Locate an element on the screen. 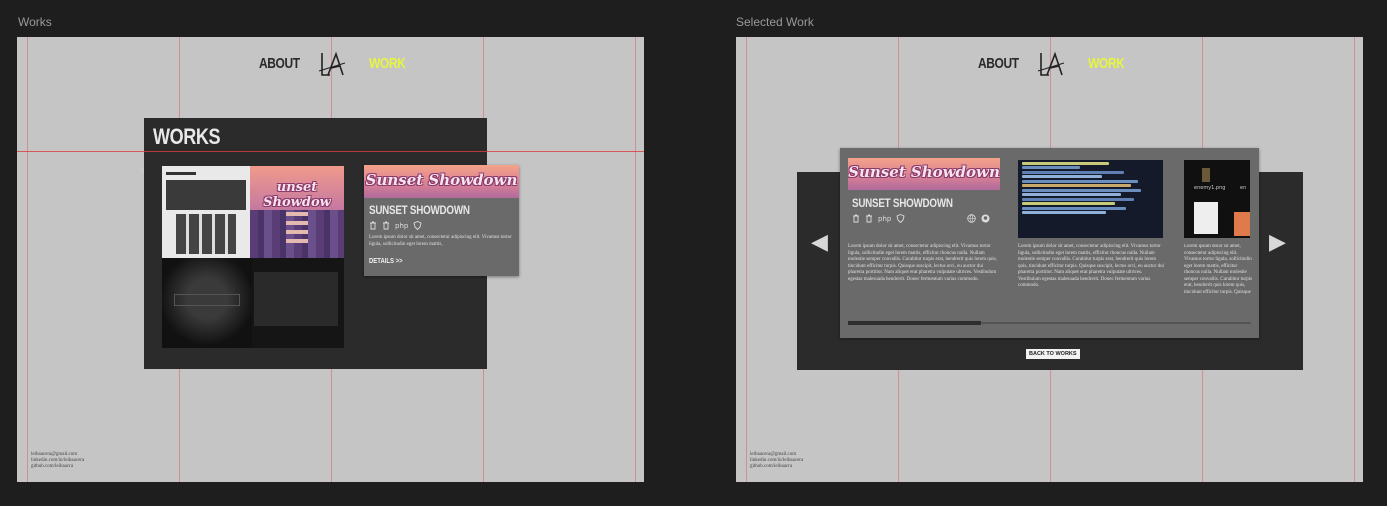  carousel-scrollbar-thumb is located at coordinates (914, 323).